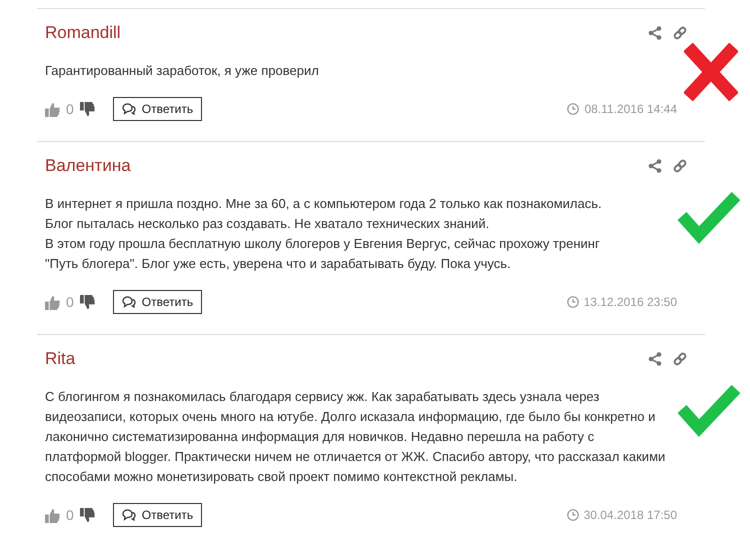  What do you see at coordinates (324, 234) in the screenshot?
I see `comment-text: В интернет я пришла поздно. Мне за 60, а с компьютером года 2 только как познакомилась. Блог пыталась несколько раз создавать. Не хватало технических знаний. В этом году прошла бесплатную школу блогеров у Евгения Вергус, сейчас прохожу тренинг "Путь блогера". Блог уже есть, уверена что и зарабатывать буду. Пока учусь.` at bounding box center [324, 234].